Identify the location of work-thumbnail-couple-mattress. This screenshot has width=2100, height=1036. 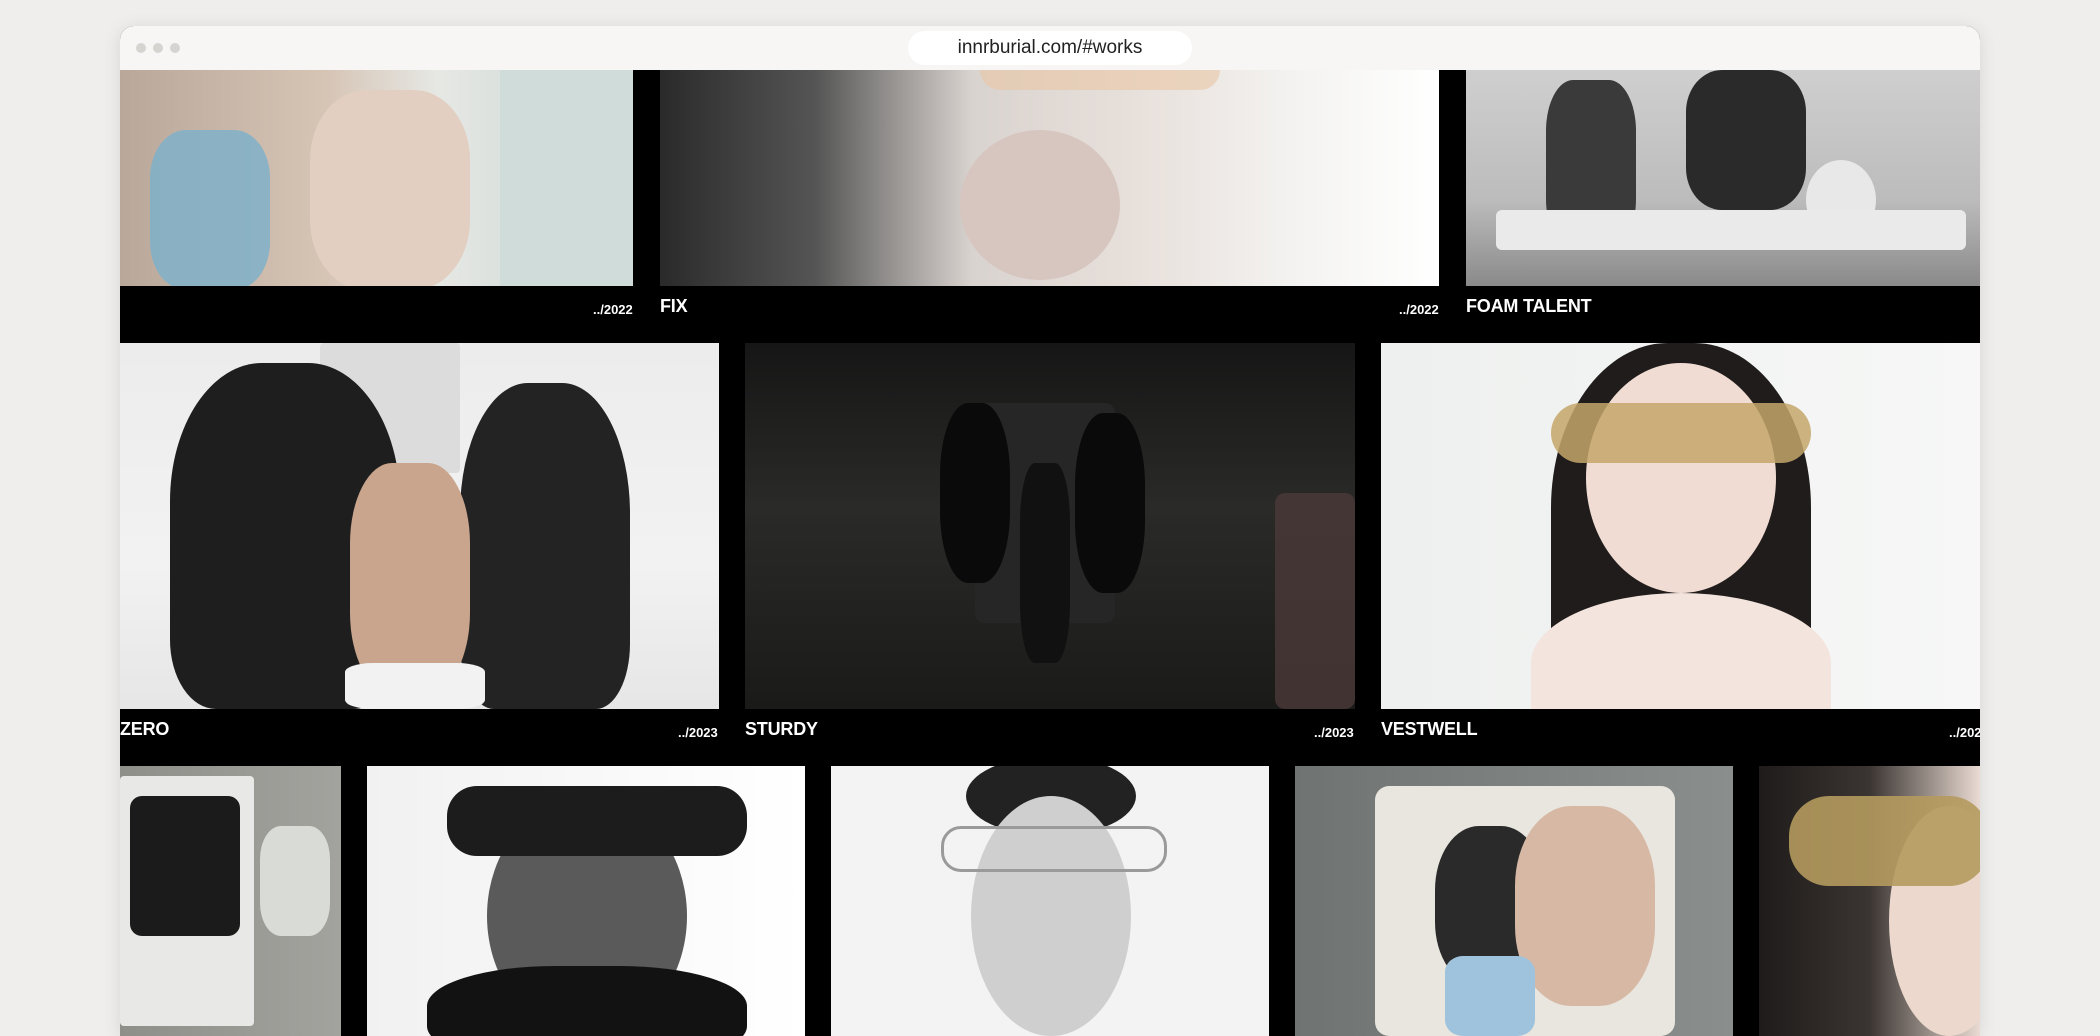
(1514, 901).